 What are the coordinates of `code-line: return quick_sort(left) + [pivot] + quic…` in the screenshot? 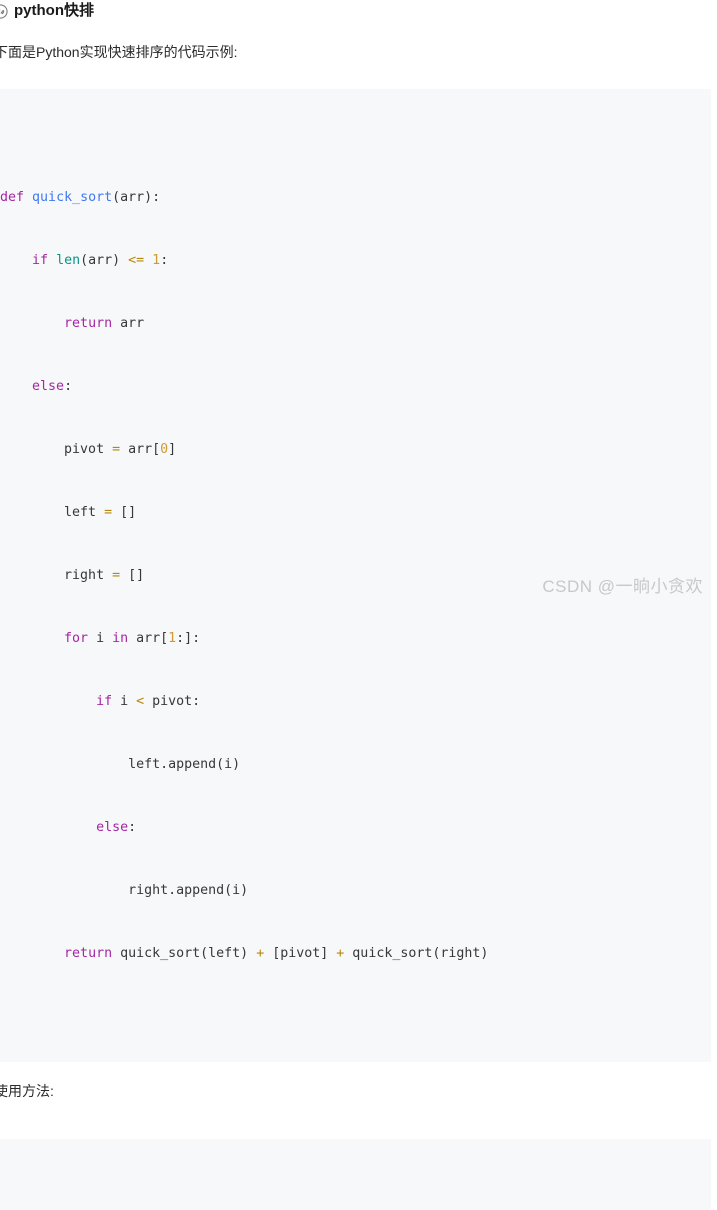 It's located at (276, 953).